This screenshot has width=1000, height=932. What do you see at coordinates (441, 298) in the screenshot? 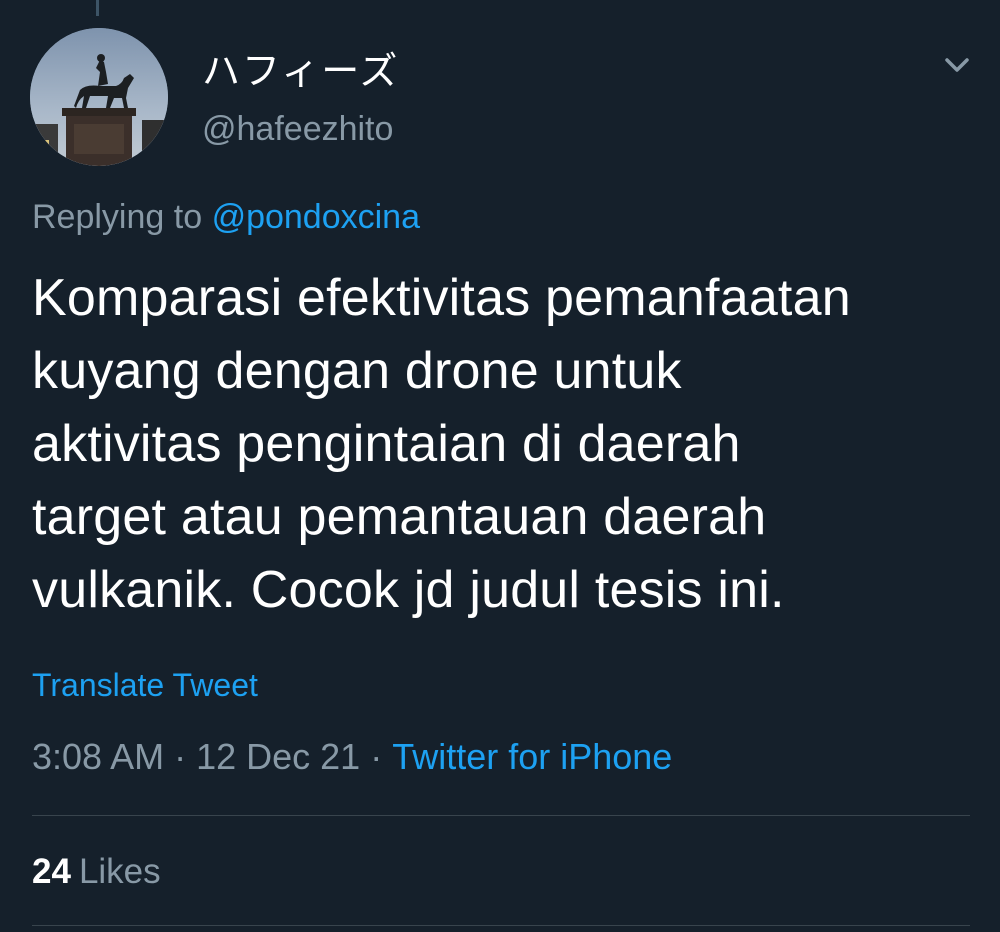
I see `tweet-text-line: Komparasi efektivitas pemanfaatan` at bounding box center [441, 298].